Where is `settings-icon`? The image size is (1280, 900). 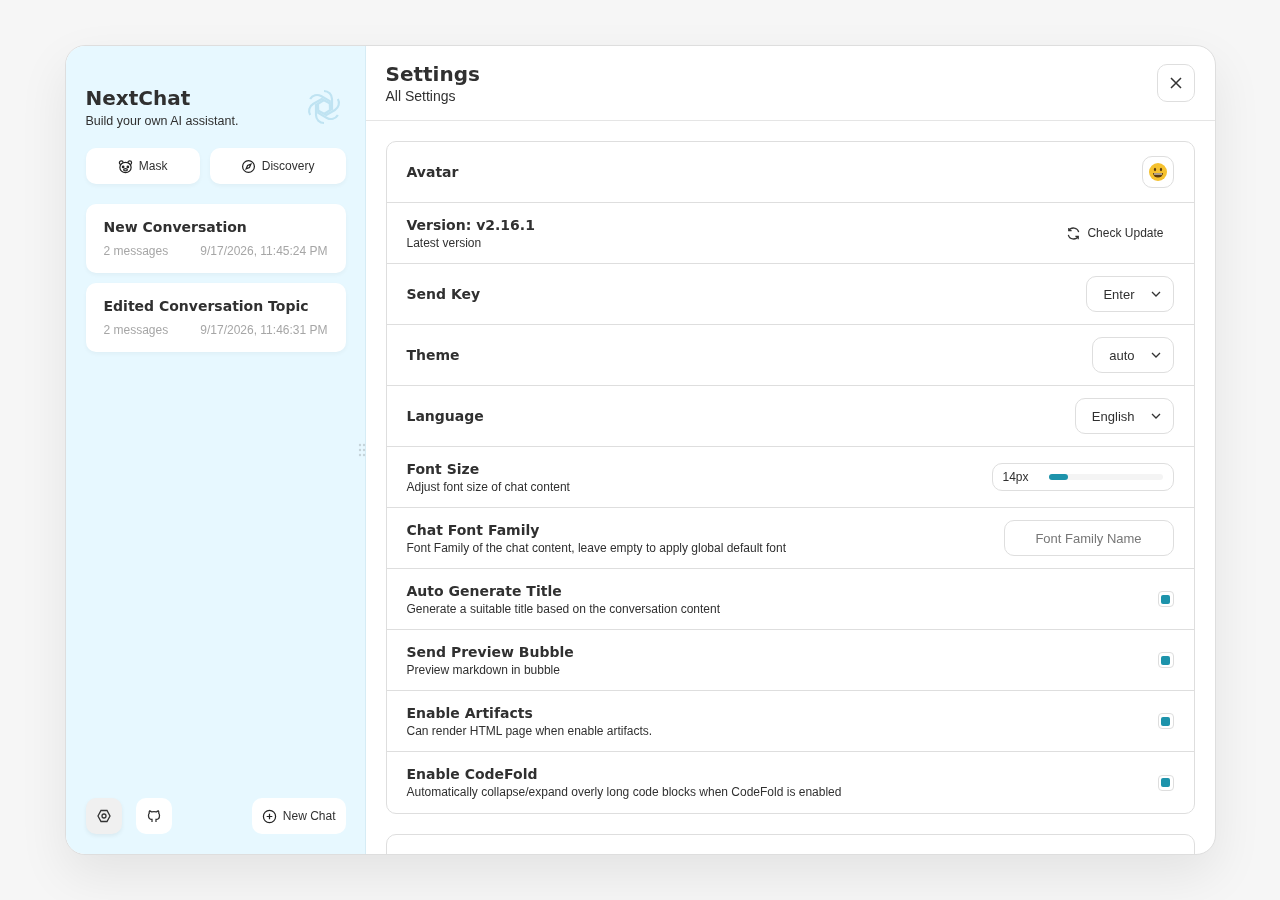 settings-icon is located at coordinates (103, 816).